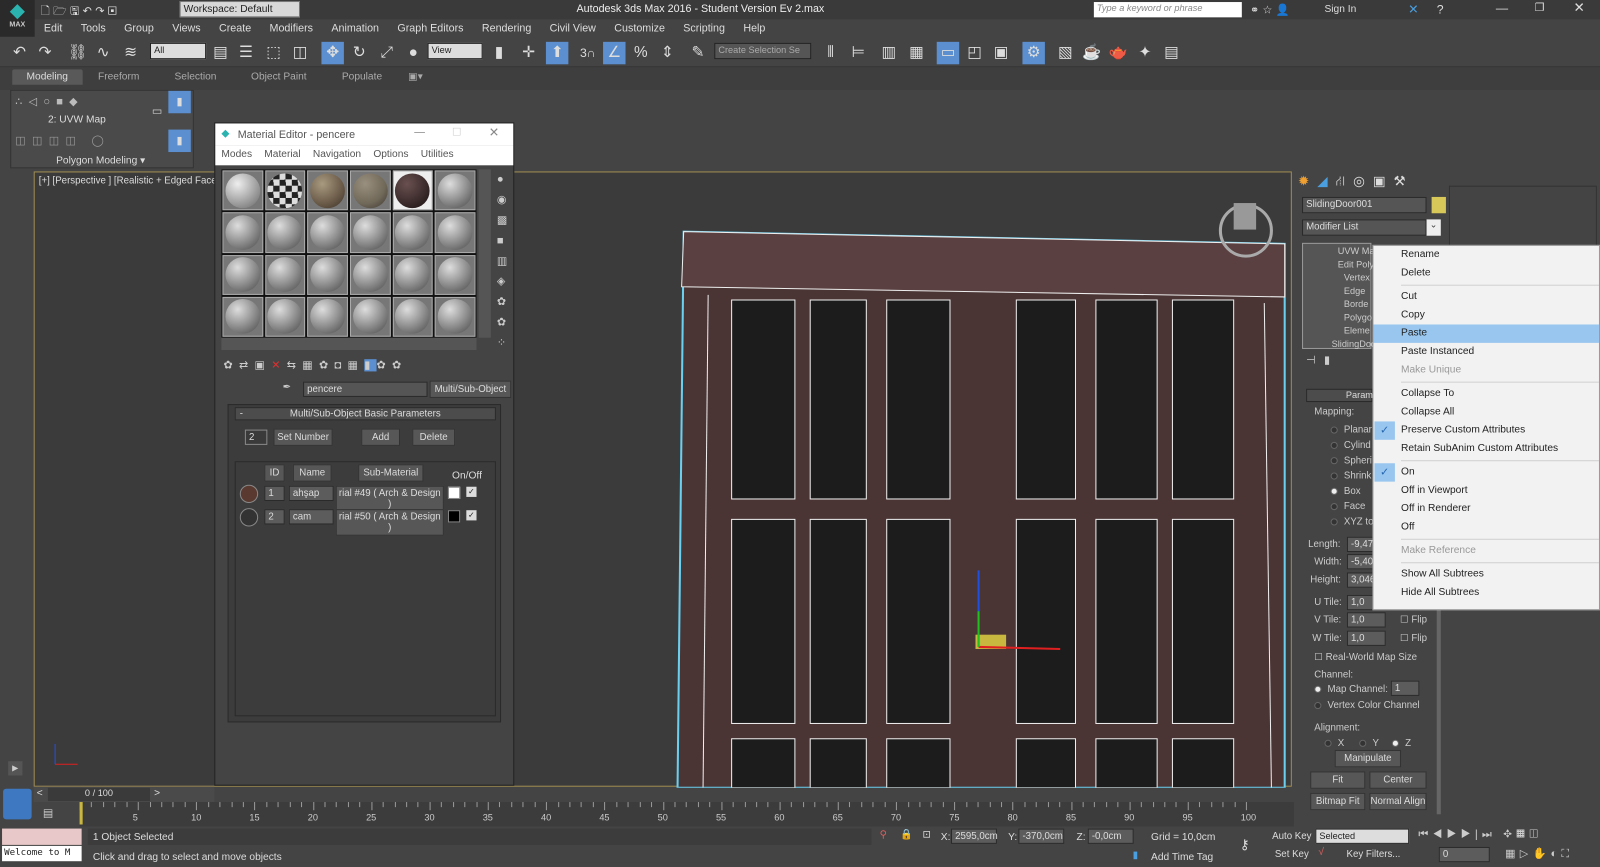  I want to click on material-tools-row: ✿⇄▣✕⇆▦✿◘▦▮✿✿, so click(315, 365).